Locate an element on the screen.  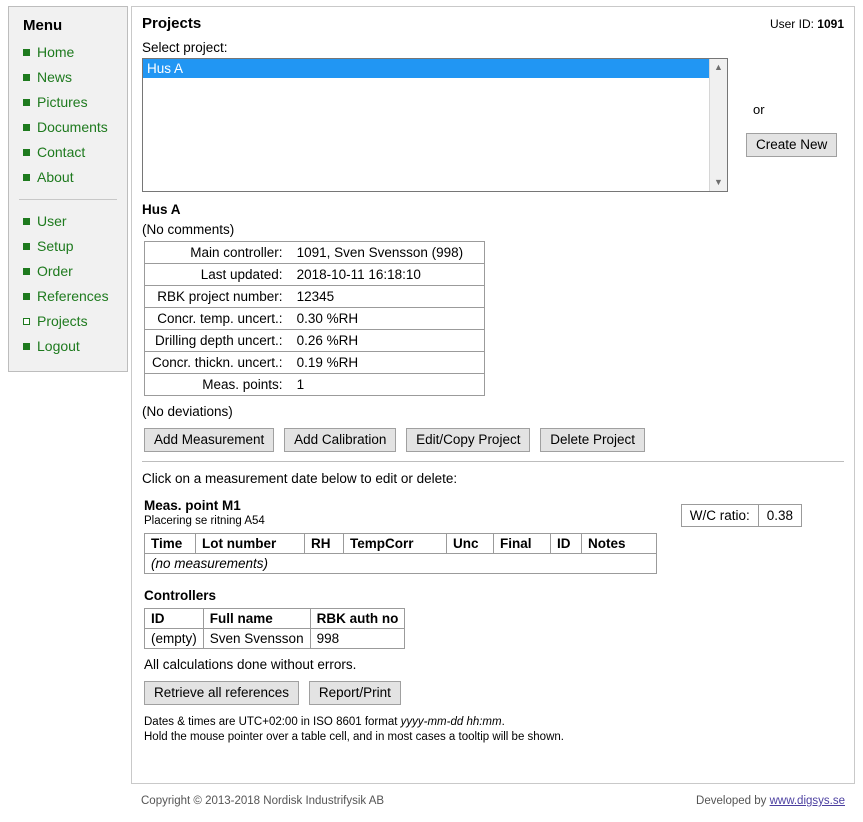
controller-rbk-auth-no: 998 is located at coordinates (357, 638).